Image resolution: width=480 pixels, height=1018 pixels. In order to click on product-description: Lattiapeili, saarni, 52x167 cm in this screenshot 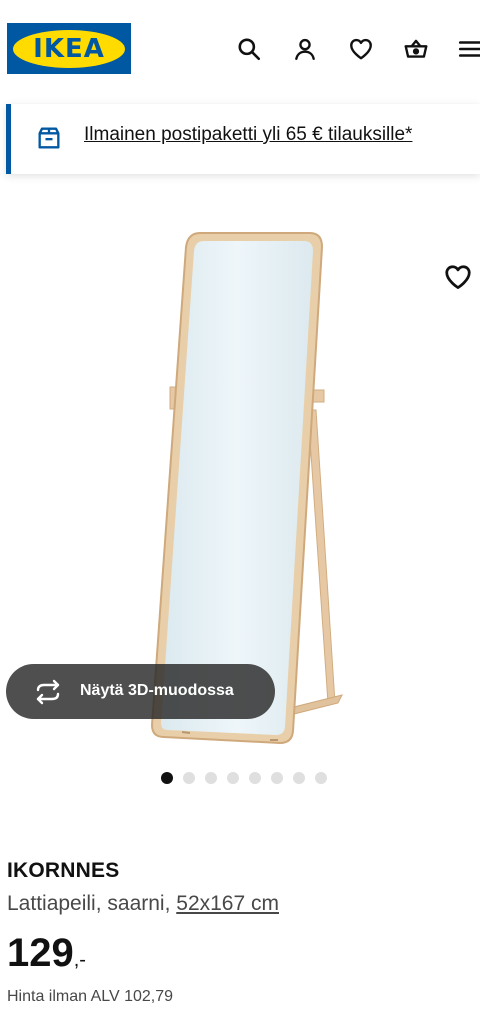, I will do `click(143, 904)`.